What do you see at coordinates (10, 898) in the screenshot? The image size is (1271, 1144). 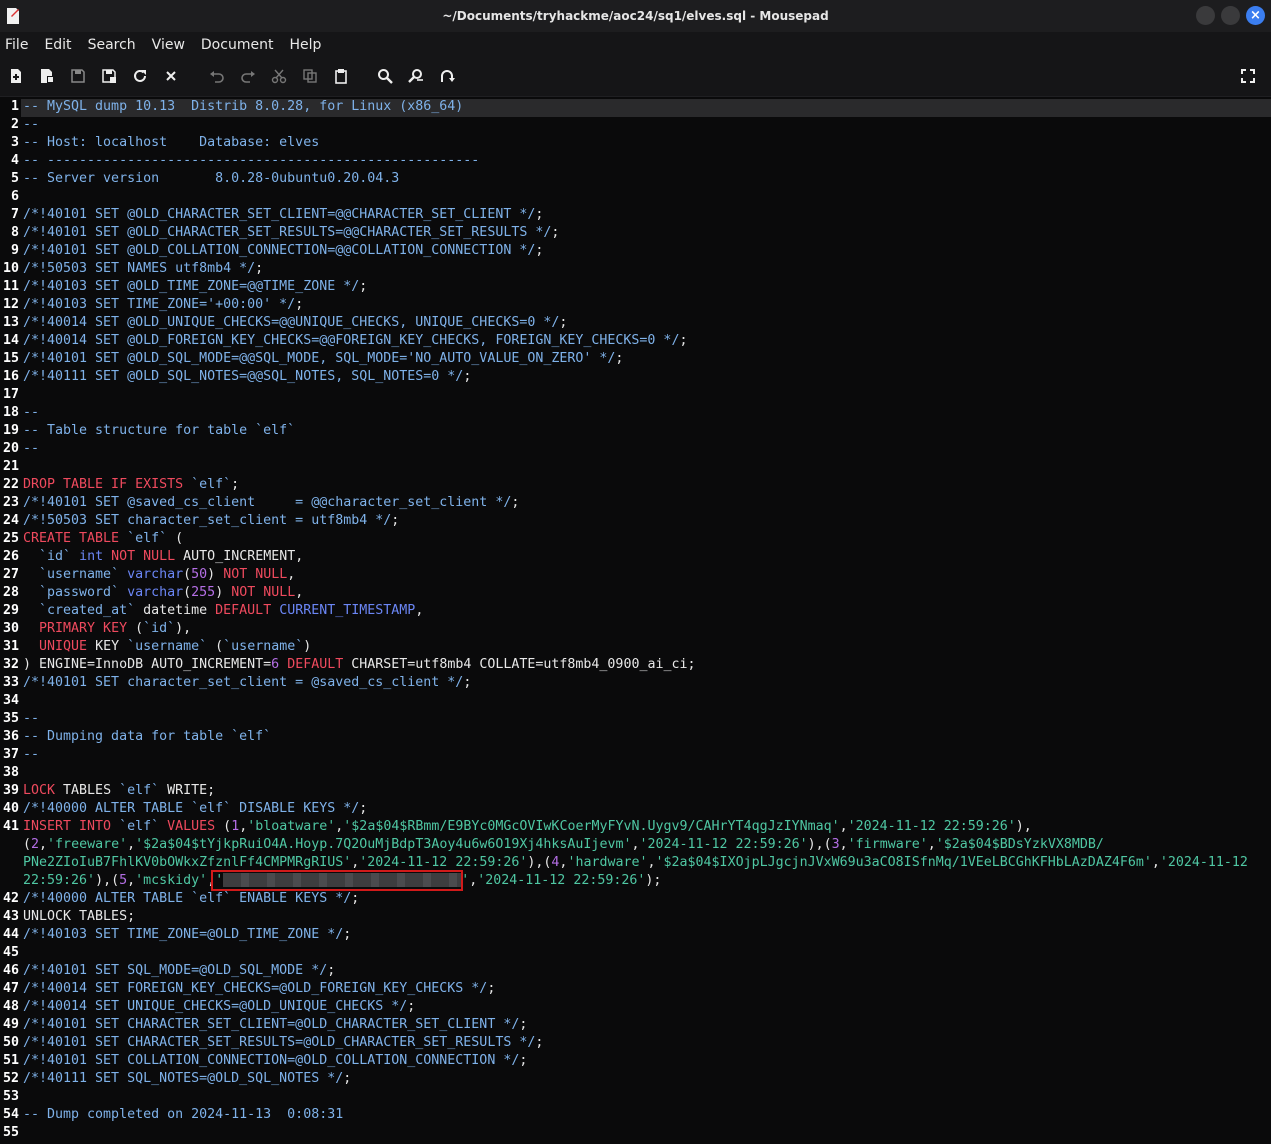 I see `line-number: 42` at bounding box center [10, 898].